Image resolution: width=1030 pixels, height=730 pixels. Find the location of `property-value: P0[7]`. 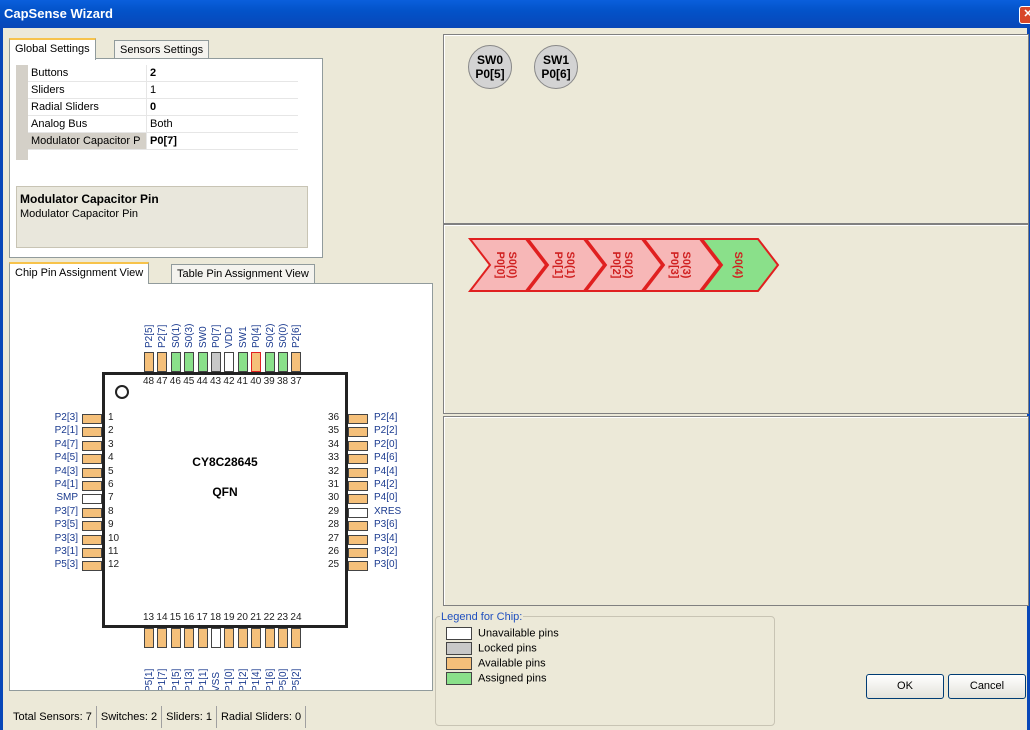

property-value: P0[7] is located at coordinates (222, 141).